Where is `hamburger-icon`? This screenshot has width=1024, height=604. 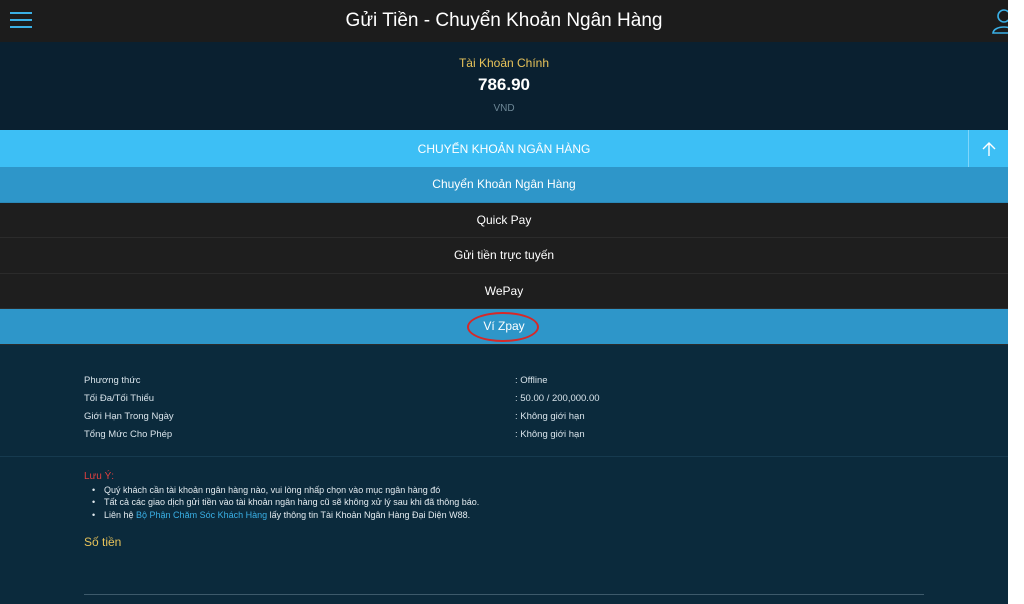
hamburger-icon is located at coordinates (21, 21).